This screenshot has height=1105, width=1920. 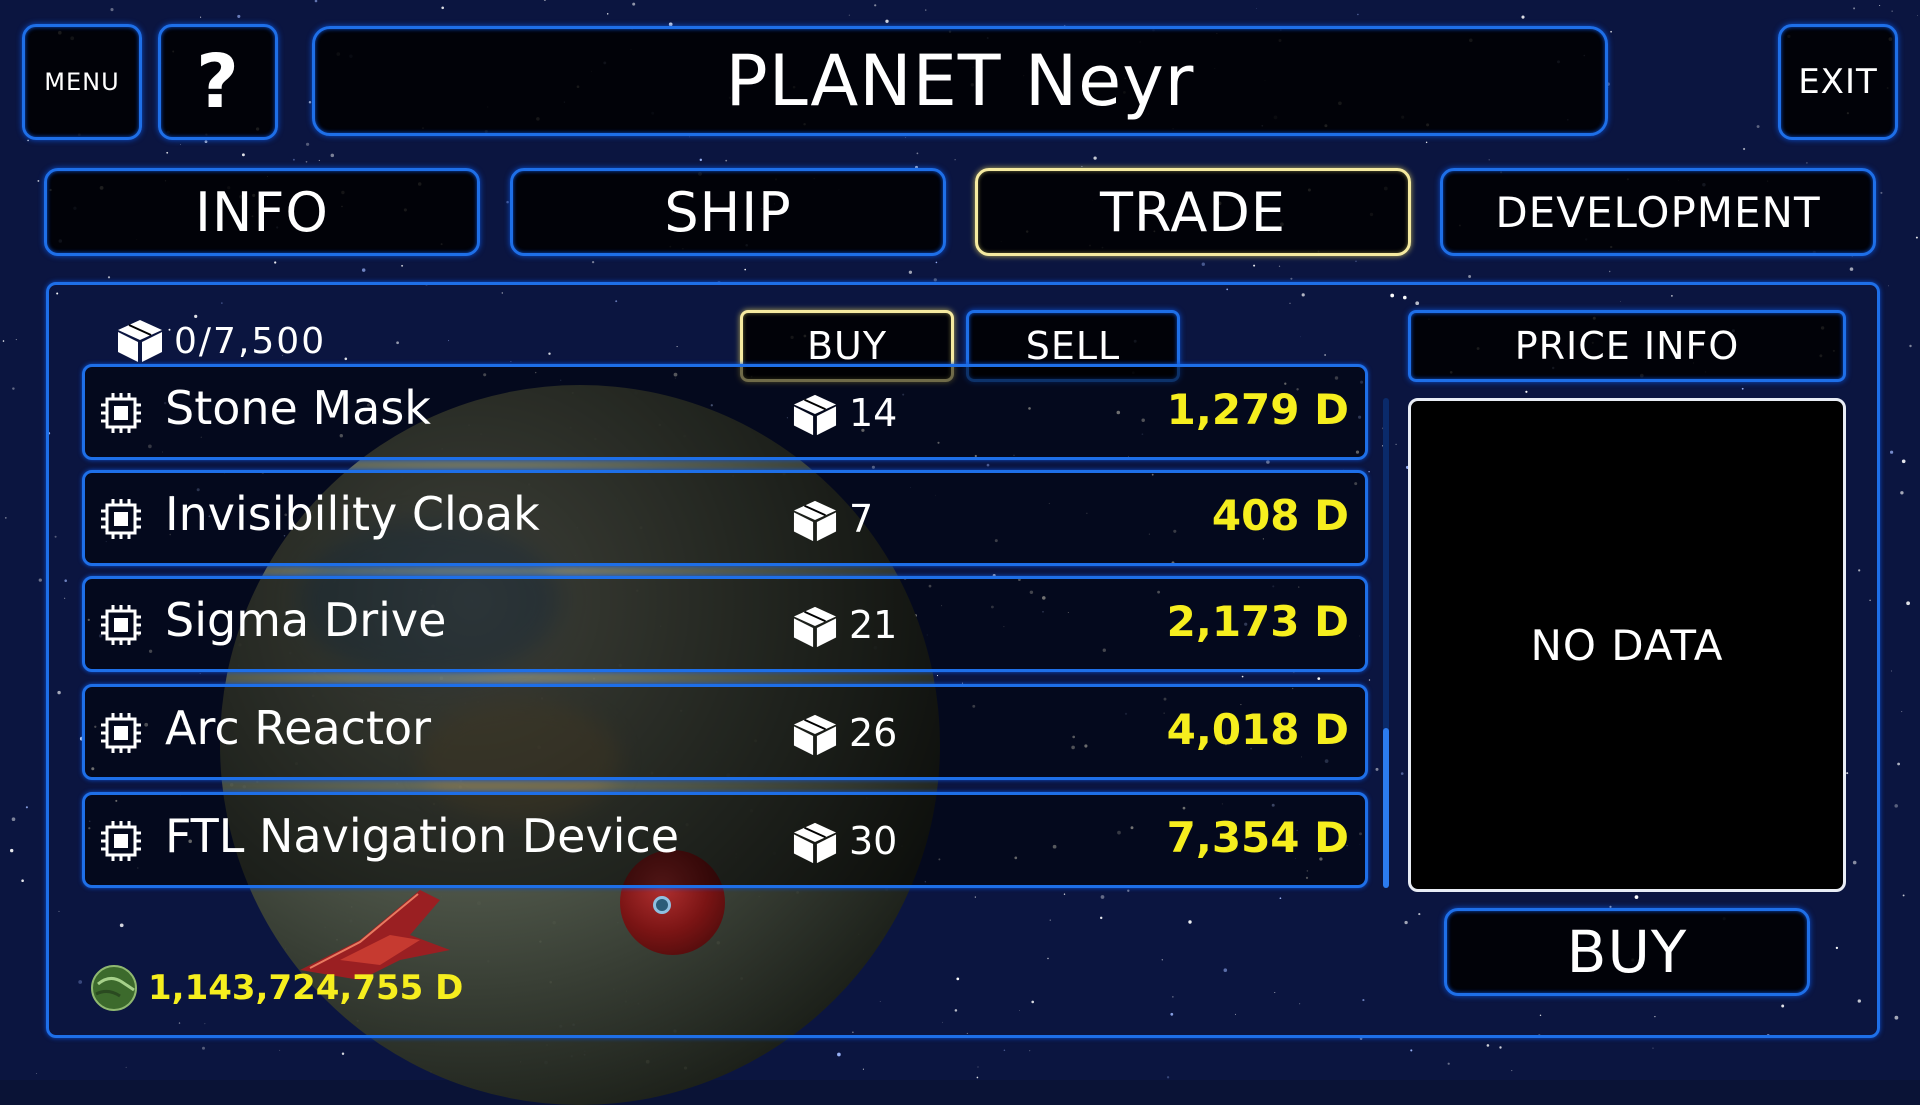 What do you see at coordinates (250, 341) in the screenshot?
I see `cargo-value: 0/7,500` at bounding box center [250, 341].